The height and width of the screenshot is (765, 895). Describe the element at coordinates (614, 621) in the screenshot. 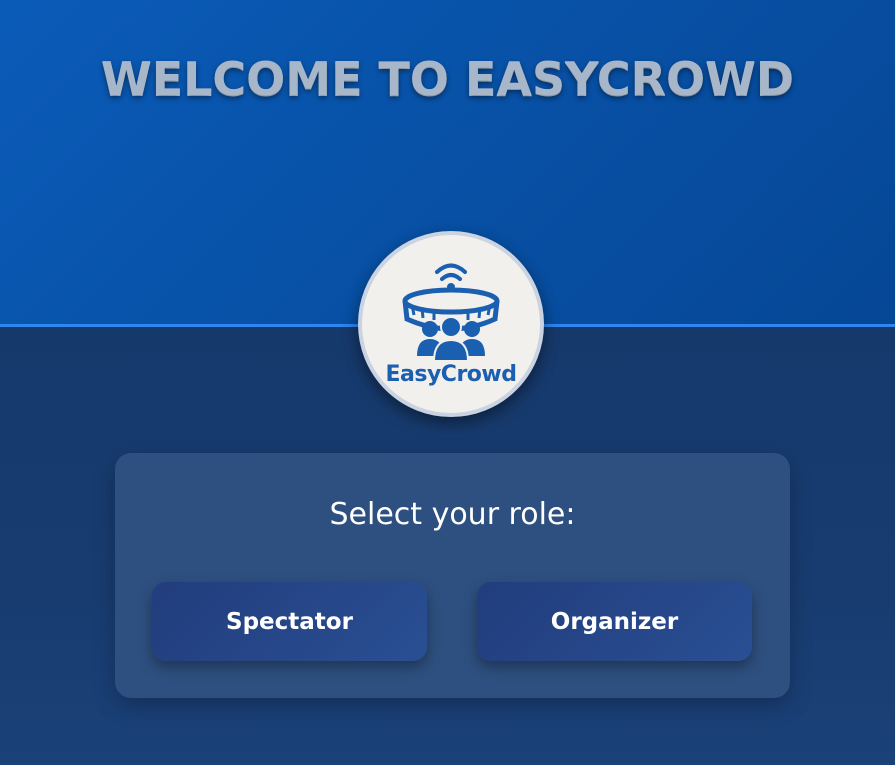

I see `organizer-button: Organizer` at that location.